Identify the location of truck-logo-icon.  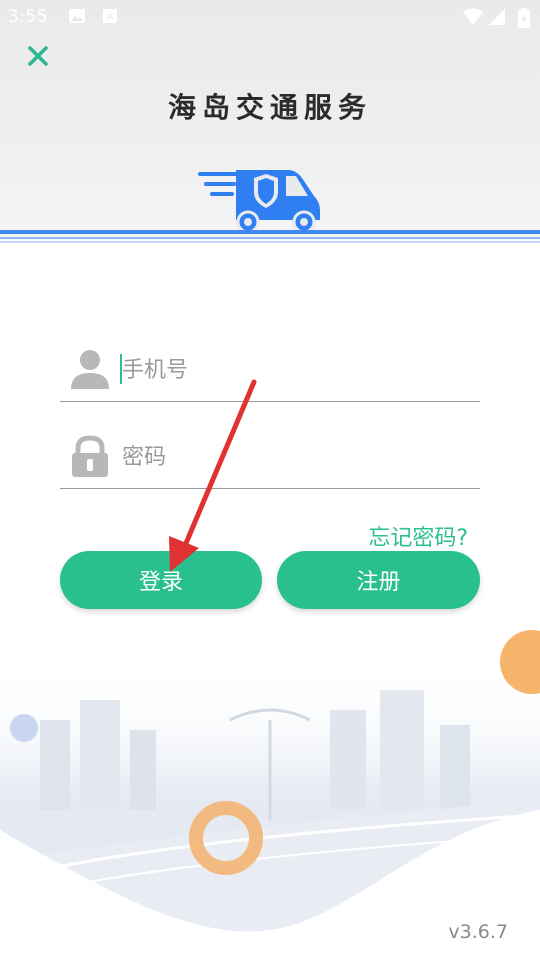
(259, 202).